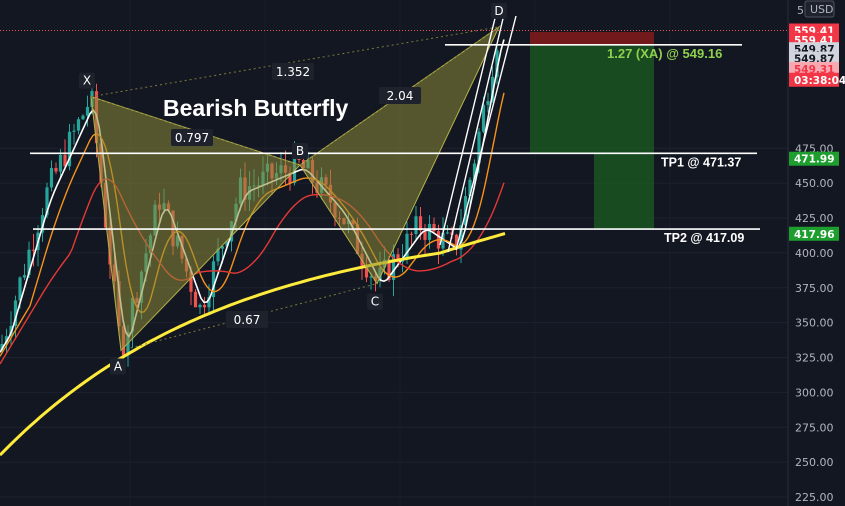 This screenshot has width=845, height=506. Describe the element at coordinates (701, 162) in the screenshot. I see `level-label-tp1: TP1 @ 471.37` at that location.